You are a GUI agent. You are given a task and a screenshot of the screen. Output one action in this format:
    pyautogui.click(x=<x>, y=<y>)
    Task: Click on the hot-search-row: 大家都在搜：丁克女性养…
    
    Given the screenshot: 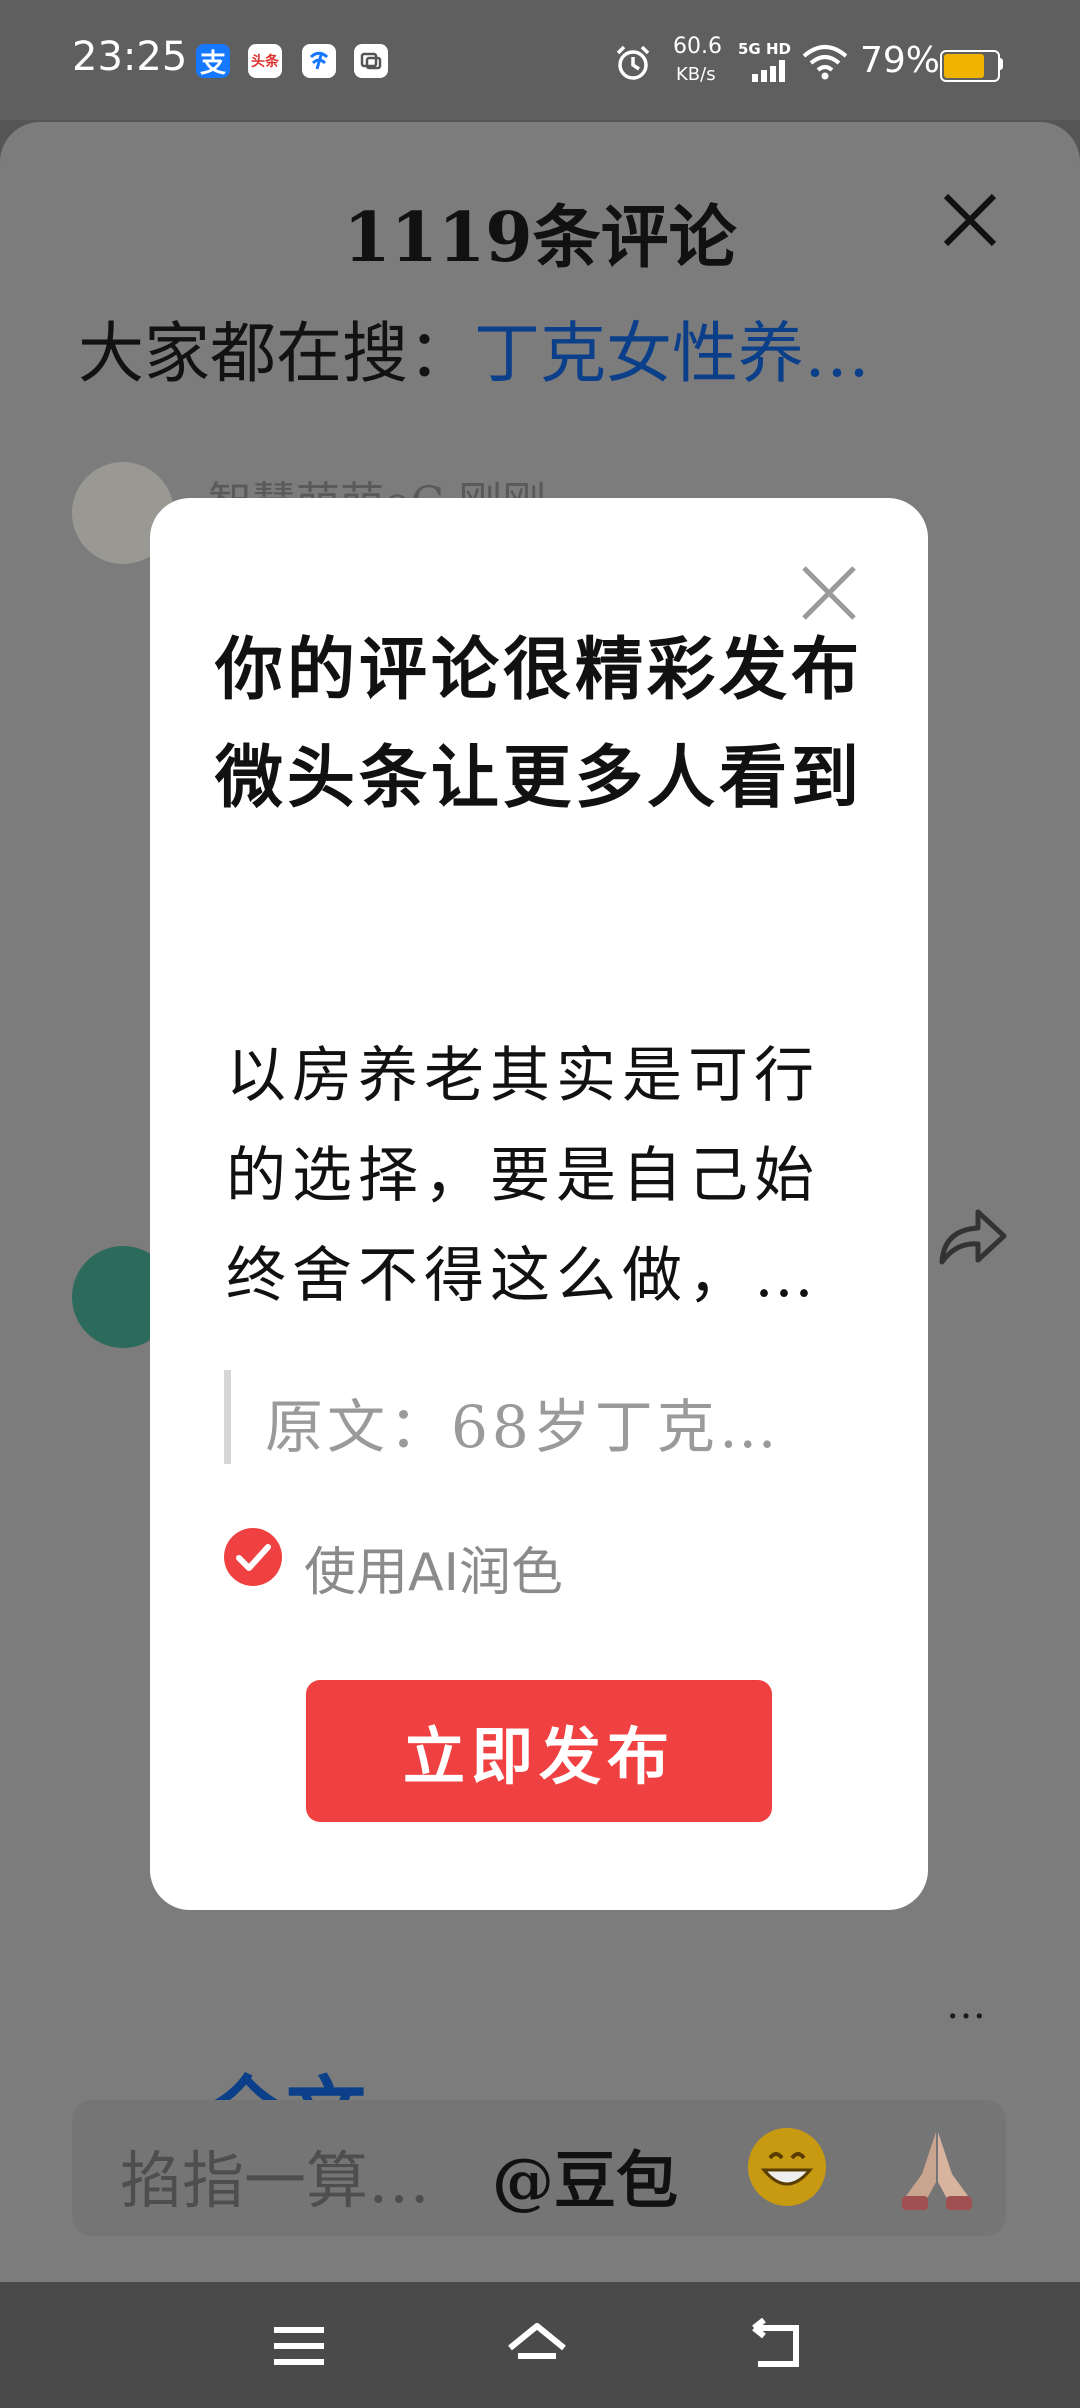 What is the action you would take?
    pyautogui.click(x=474, y=348)
    